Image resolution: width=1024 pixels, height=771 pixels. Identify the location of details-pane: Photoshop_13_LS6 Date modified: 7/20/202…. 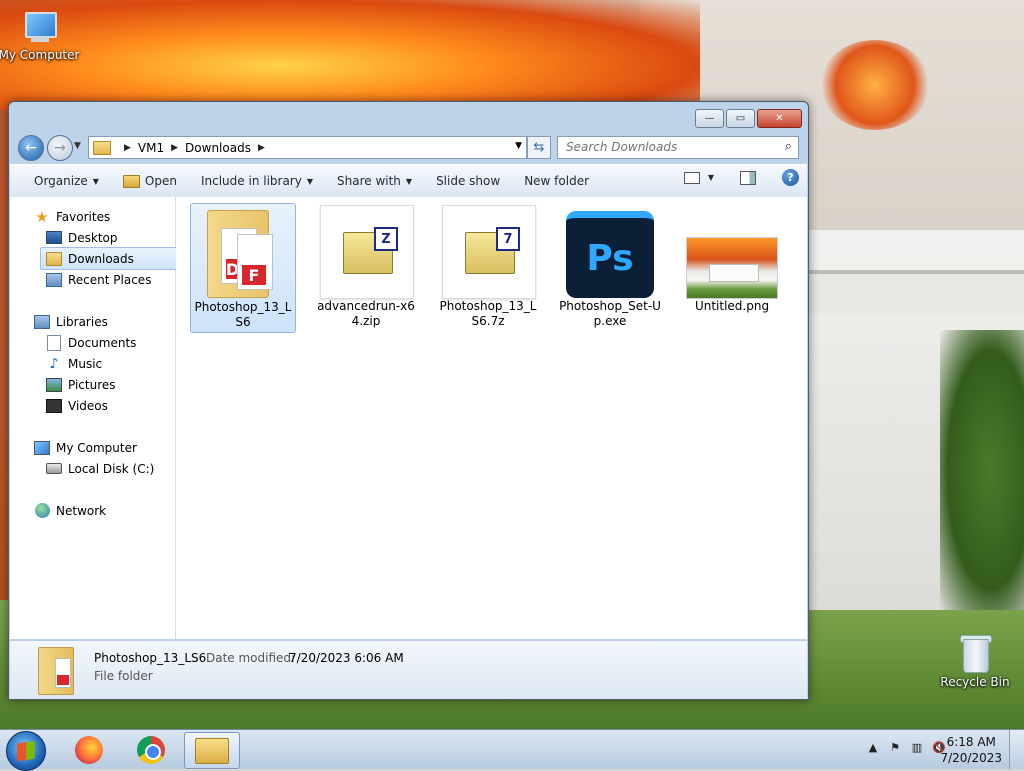
(408, 669).